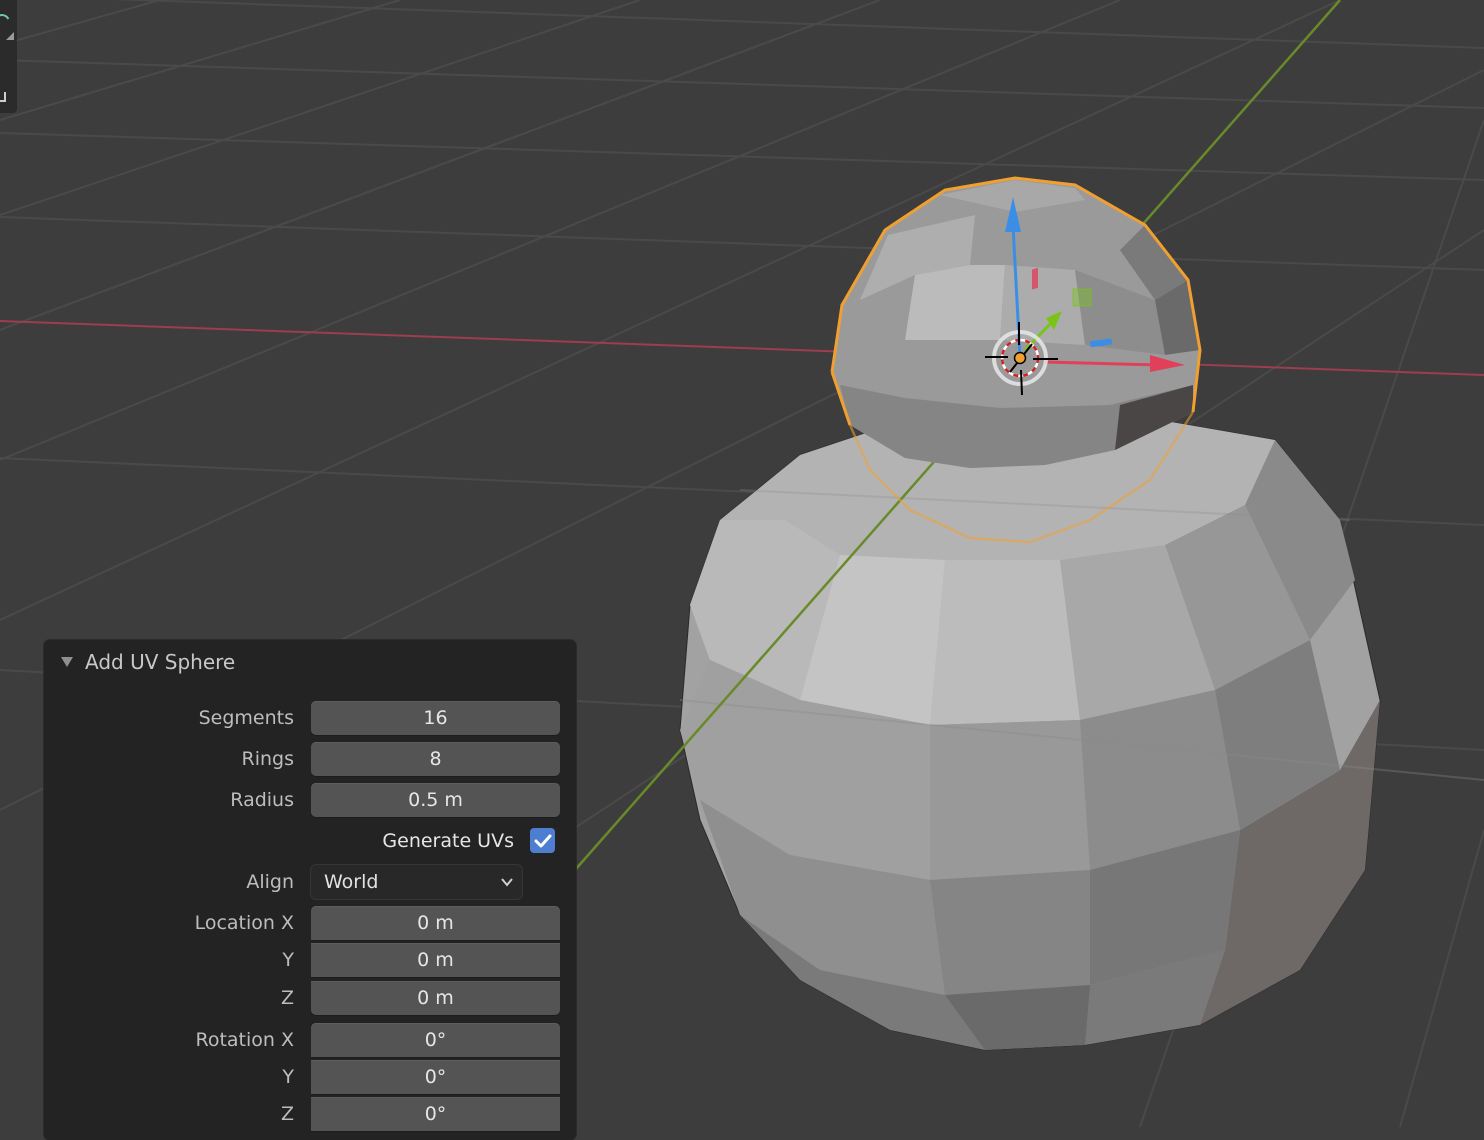 This screenshot has width=1484, height=1140. What do you see at coordinates (246, 718) in the screenshot?
I see `segments-label: Segments` at bounding box center [246, 718].